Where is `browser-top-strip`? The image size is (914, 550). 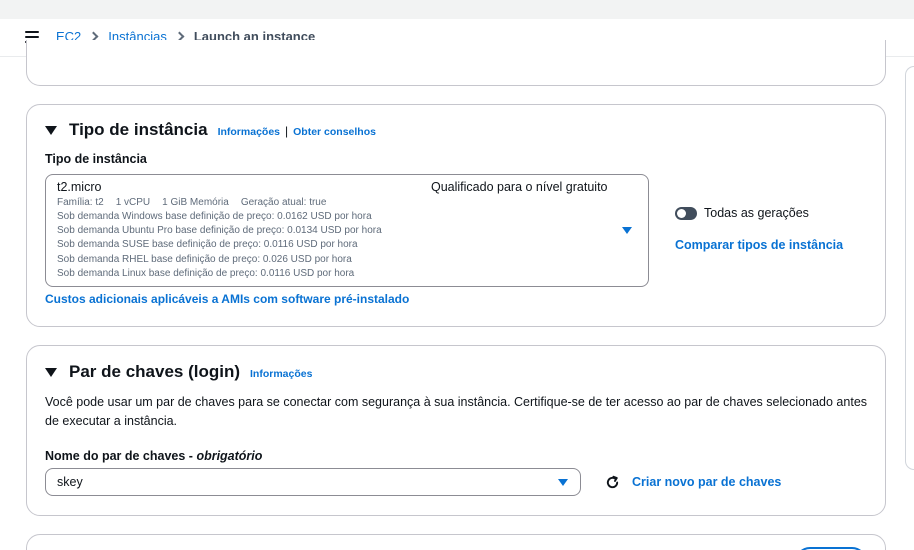 browser-top-strip is located at coordinates (457, 9).